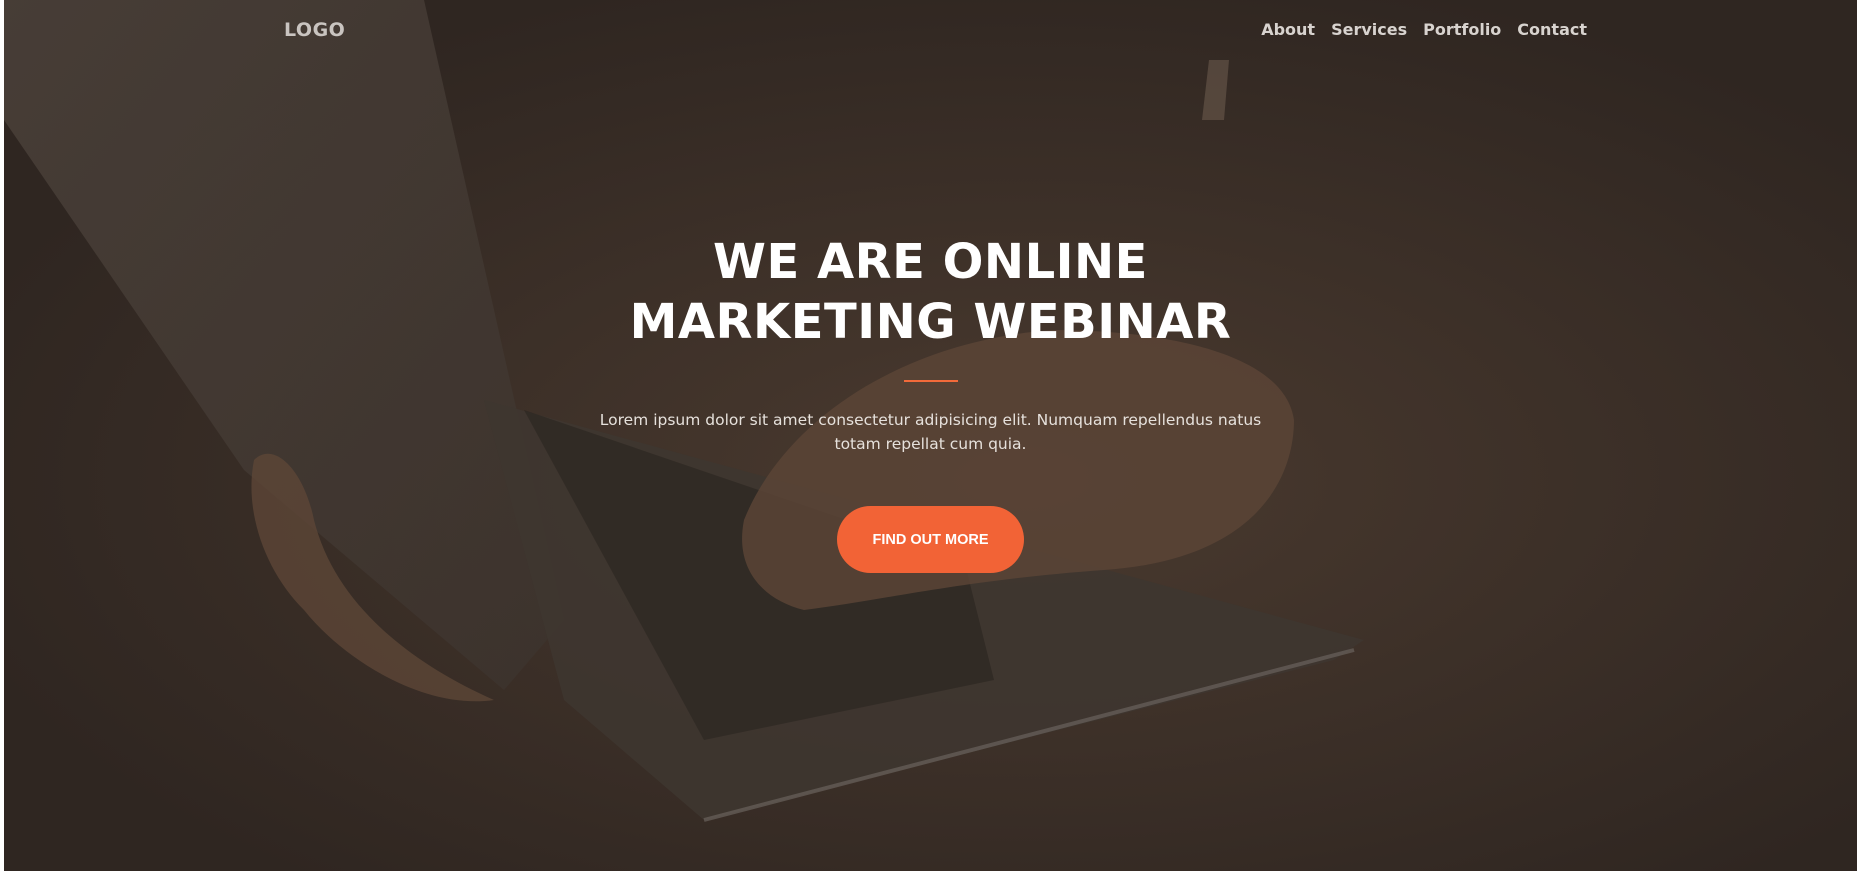 The image size is (1857, 871). What do you see at coordinates (1369, 29) in the screenshot?
I see `nav-link-services: Services` at bounding box center [1369, 29].